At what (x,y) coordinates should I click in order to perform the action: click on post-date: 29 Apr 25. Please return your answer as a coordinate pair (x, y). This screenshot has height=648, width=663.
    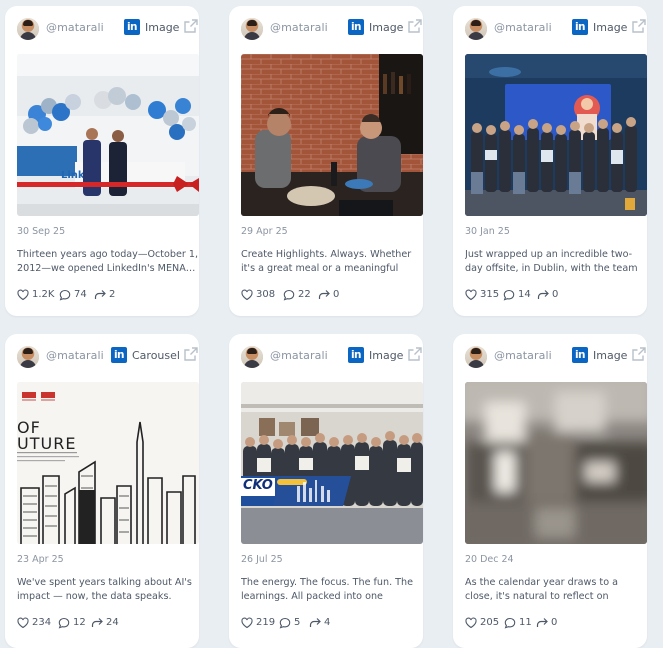
    Looking at the image, I should click on (264, 231).